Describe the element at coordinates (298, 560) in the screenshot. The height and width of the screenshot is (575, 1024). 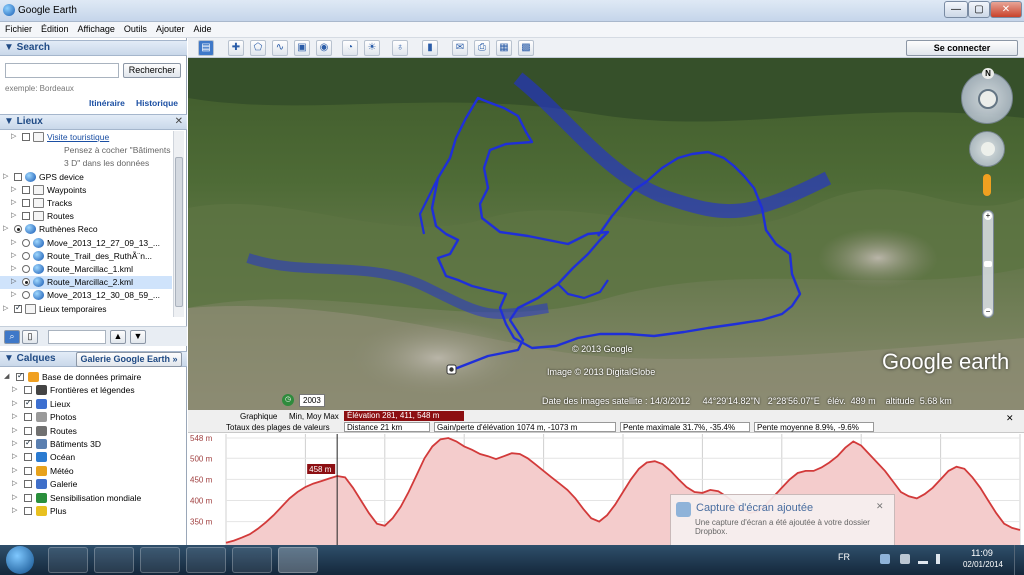
I see `google-earth-taskbar-icon` at that location.